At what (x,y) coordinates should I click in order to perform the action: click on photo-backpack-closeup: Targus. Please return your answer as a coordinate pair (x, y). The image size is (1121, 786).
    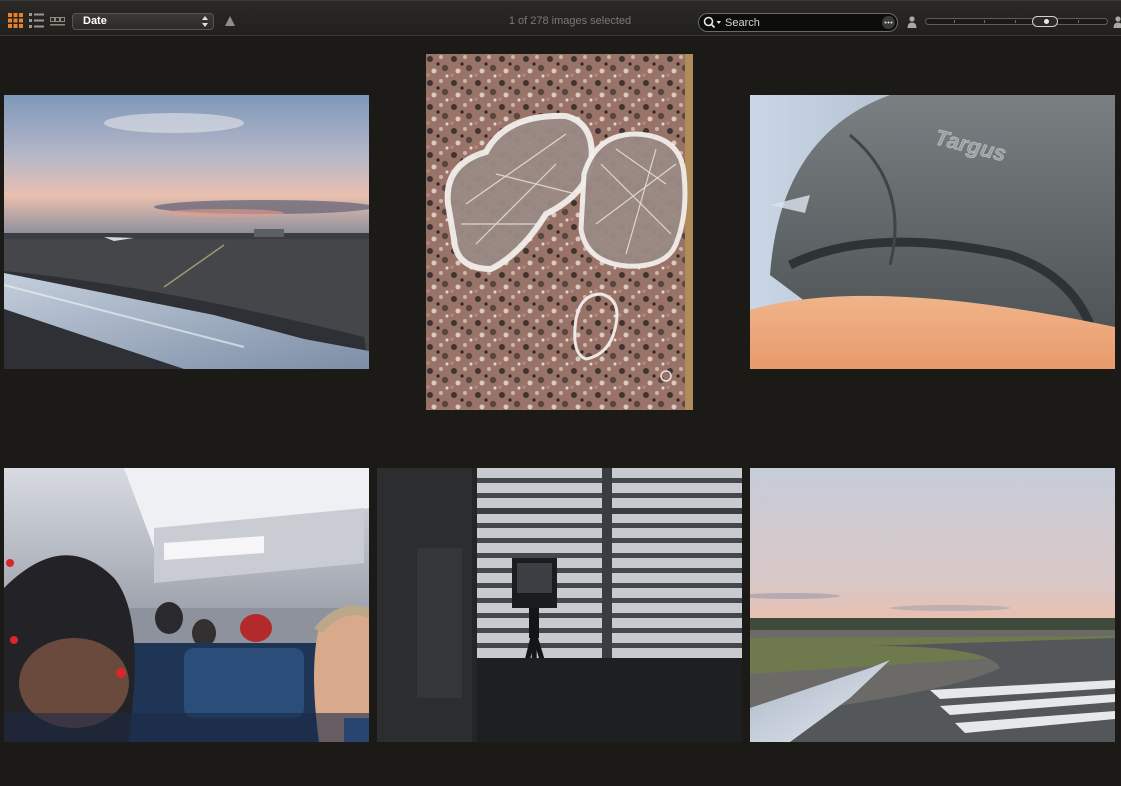
    Looking at the image, I should click on (932, 232).